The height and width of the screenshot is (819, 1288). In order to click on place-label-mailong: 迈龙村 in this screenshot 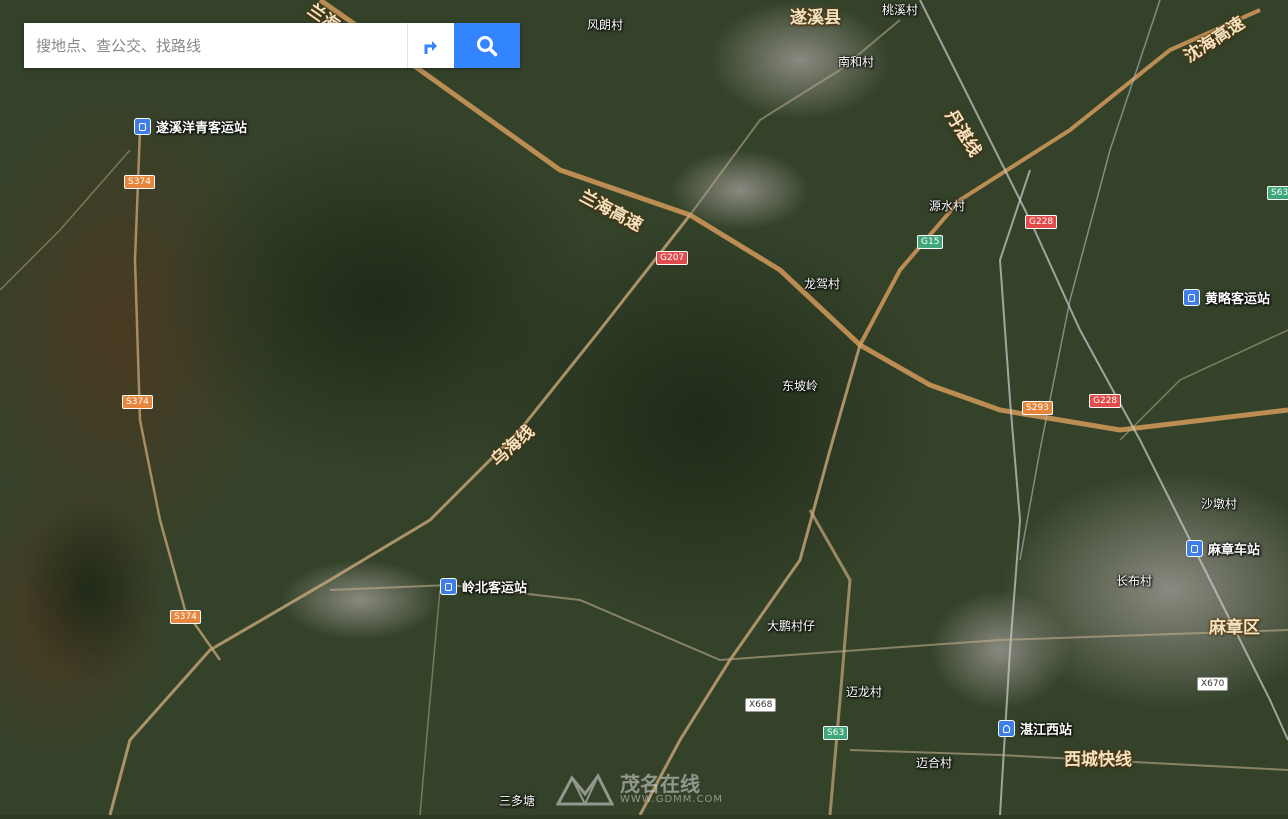, I will do `click(864, 691)`.